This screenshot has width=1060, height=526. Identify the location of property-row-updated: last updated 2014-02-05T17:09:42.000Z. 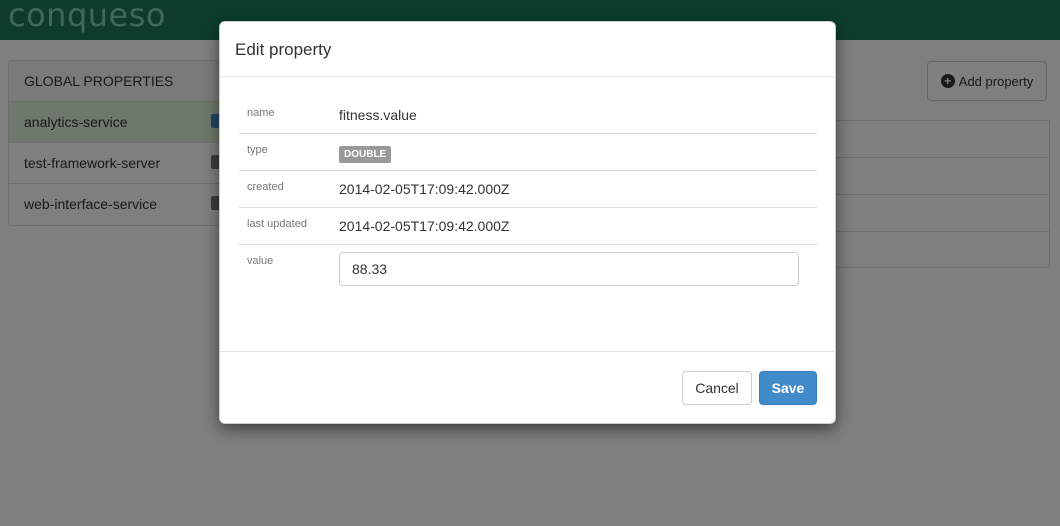
(528, 226).